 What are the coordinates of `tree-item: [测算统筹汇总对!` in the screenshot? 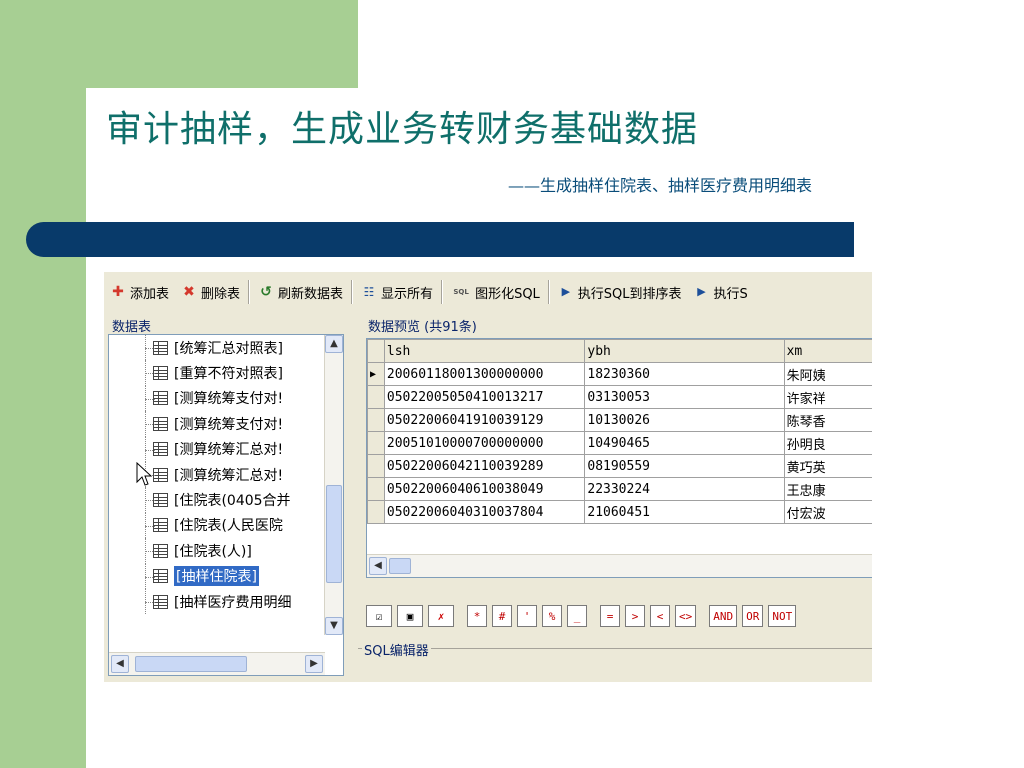 It's located at (217, 449).